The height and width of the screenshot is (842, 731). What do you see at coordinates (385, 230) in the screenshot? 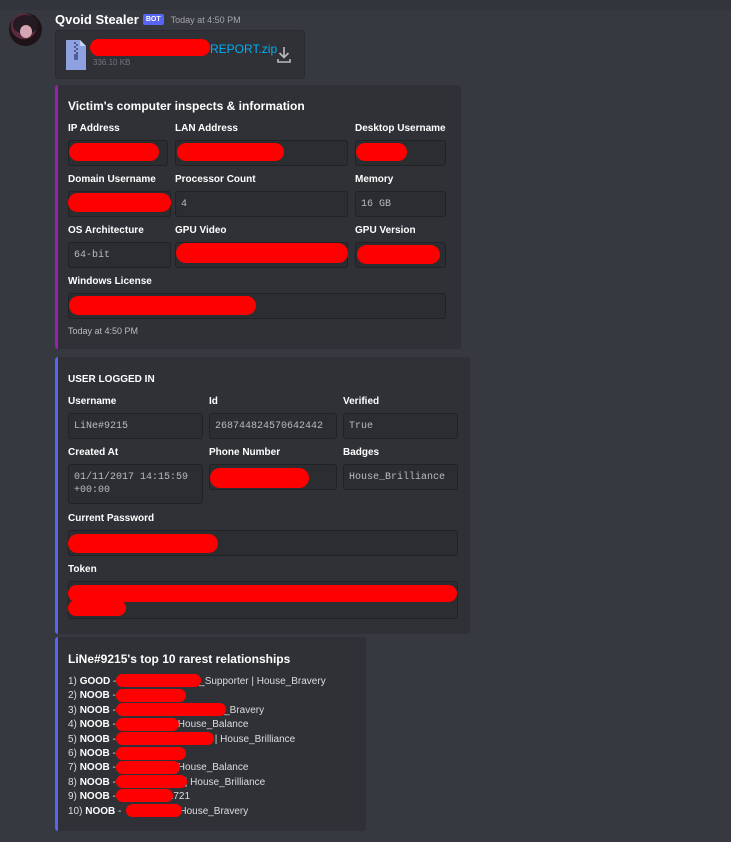
I see `field-gpu-version: GPU Version` at bounding box center [385, 230].